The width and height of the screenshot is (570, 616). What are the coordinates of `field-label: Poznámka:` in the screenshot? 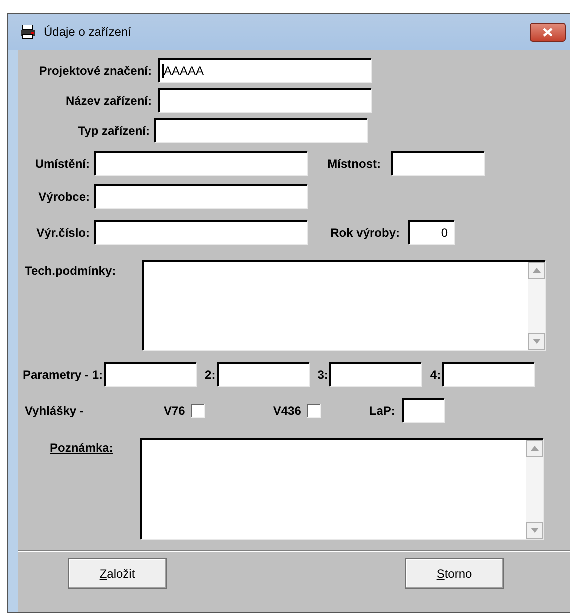 It's located at (81, 448).